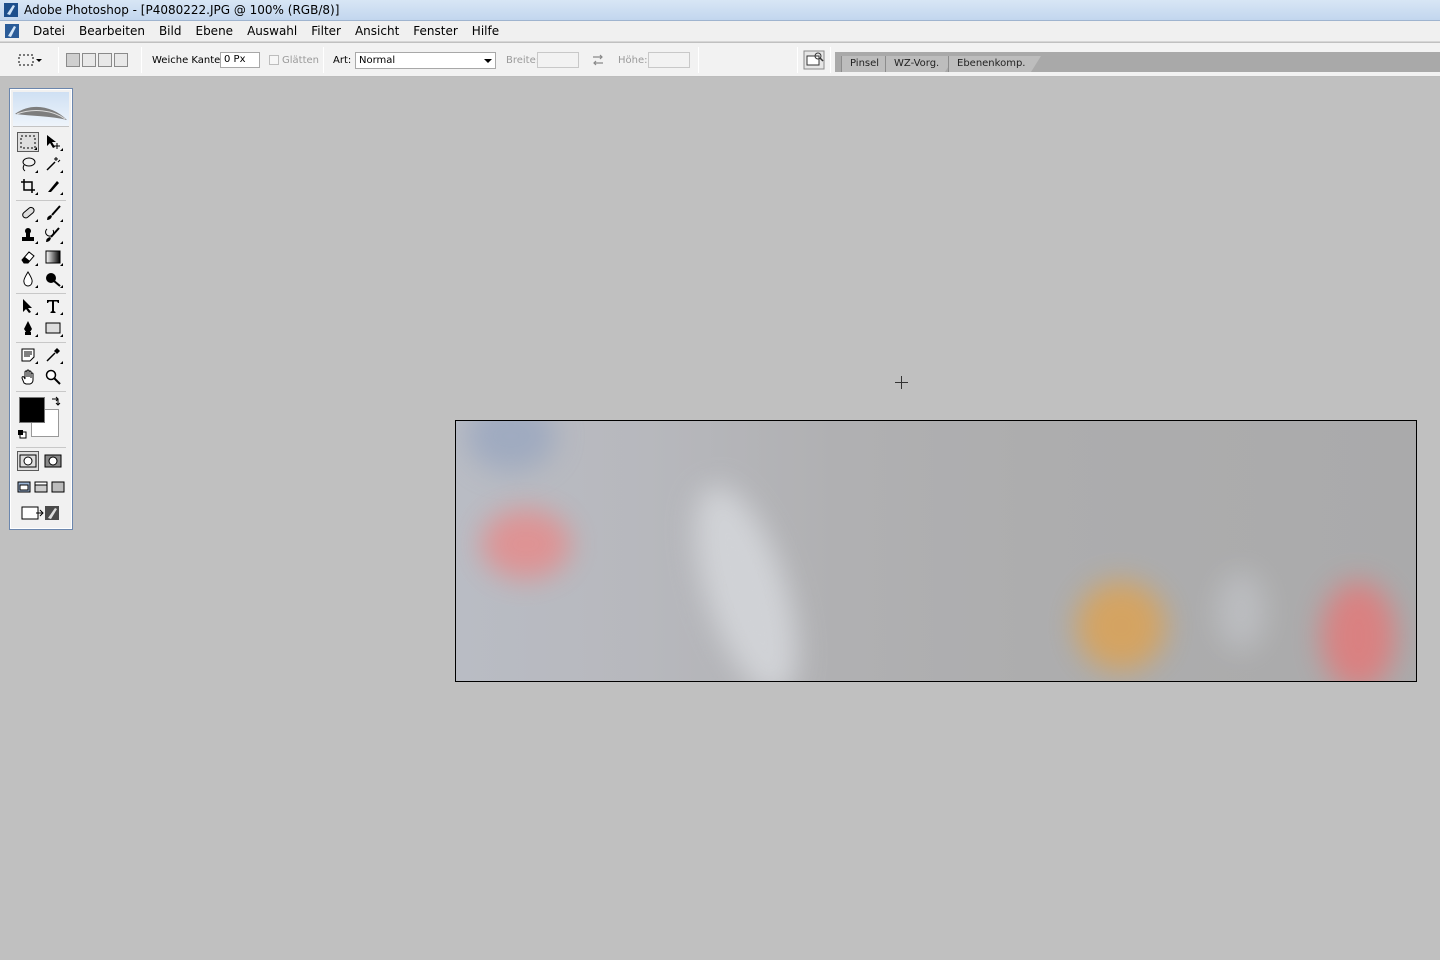 Image resolution: width=1440 pixels, height=960 pixels. I want to click on menu-datei: Datei, so click(49, 31).